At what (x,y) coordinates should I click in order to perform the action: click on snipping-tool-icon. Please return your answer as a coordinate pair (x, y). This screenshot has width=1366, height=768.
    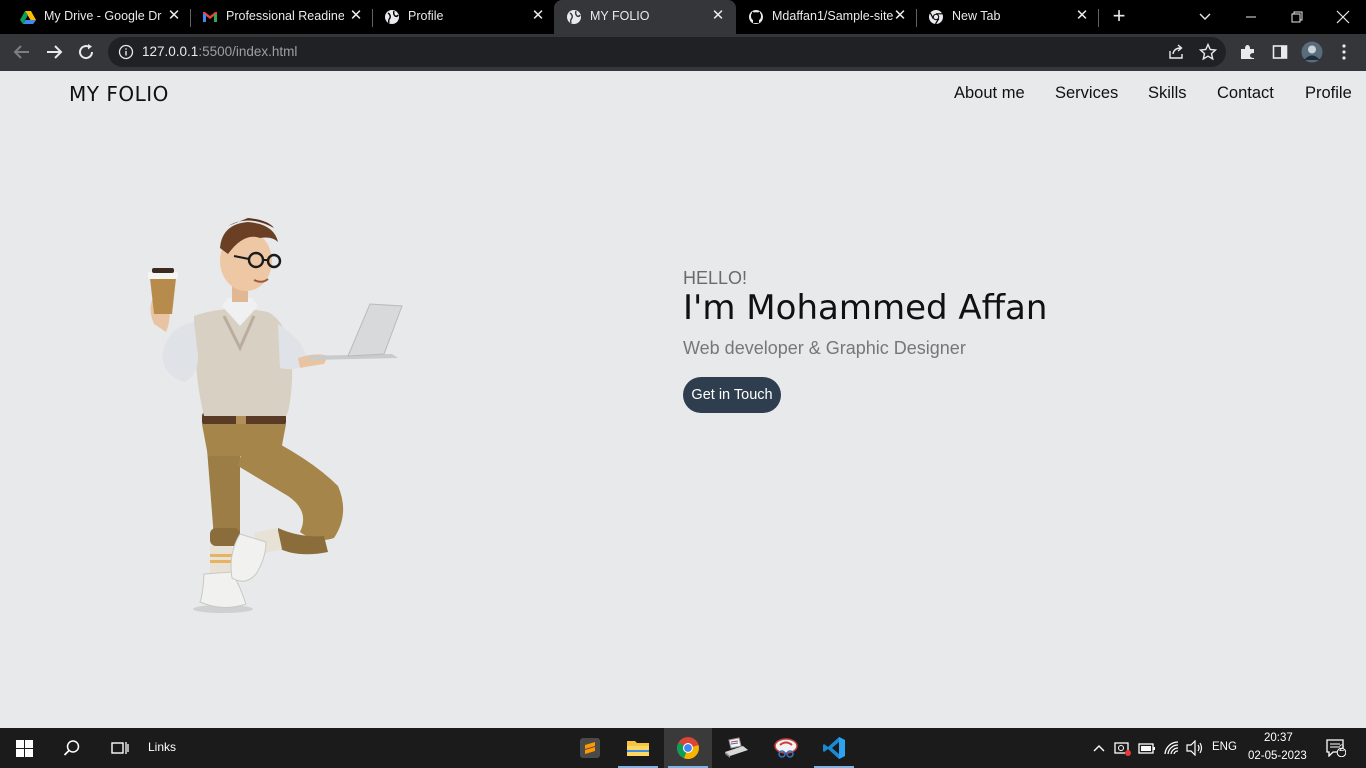
    Looking at the image, I should click on (786, 748).